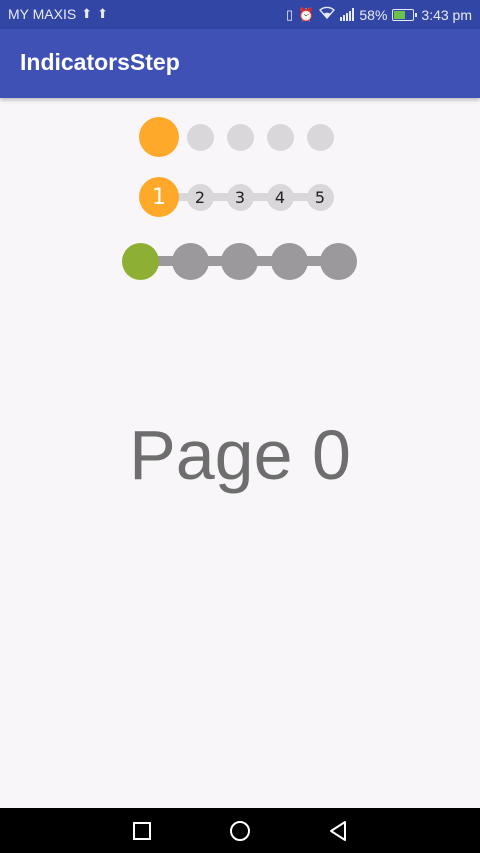 This screenshot has width=480, height=853. What do you see at coordinates (240, 63) in the screenshot?
I see `app-bar: IndicatorsStep` at bounding box center [240, 63].